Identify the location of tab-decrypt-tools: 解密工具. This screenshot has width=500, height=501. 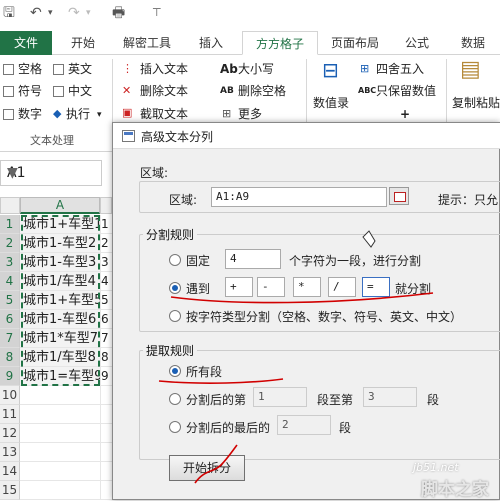
(147, 43).